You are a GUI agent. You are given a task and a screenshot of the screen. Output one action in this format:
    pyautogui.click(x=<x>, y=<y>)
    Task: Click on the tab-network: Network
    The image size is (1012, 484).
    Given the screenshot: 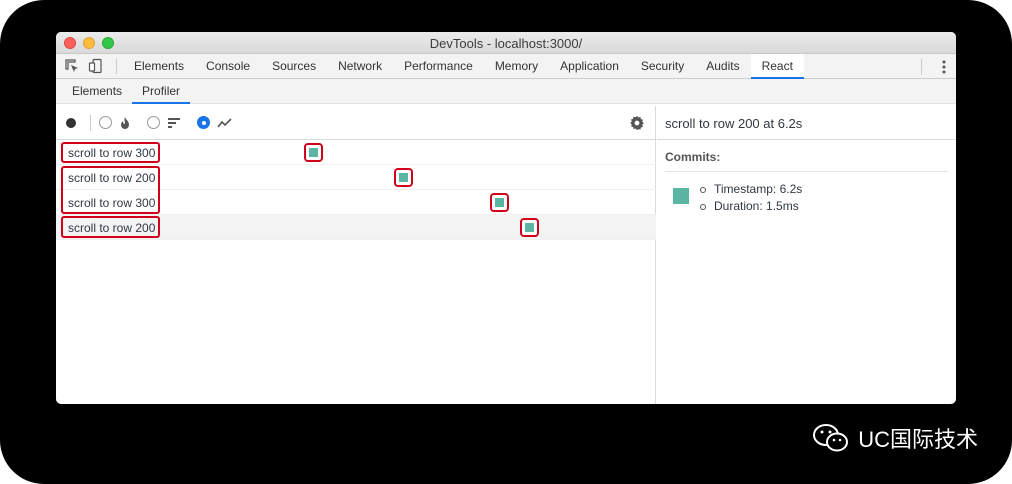 What is the action you would take?
    pyautogui.click(x=360, y=66)
    